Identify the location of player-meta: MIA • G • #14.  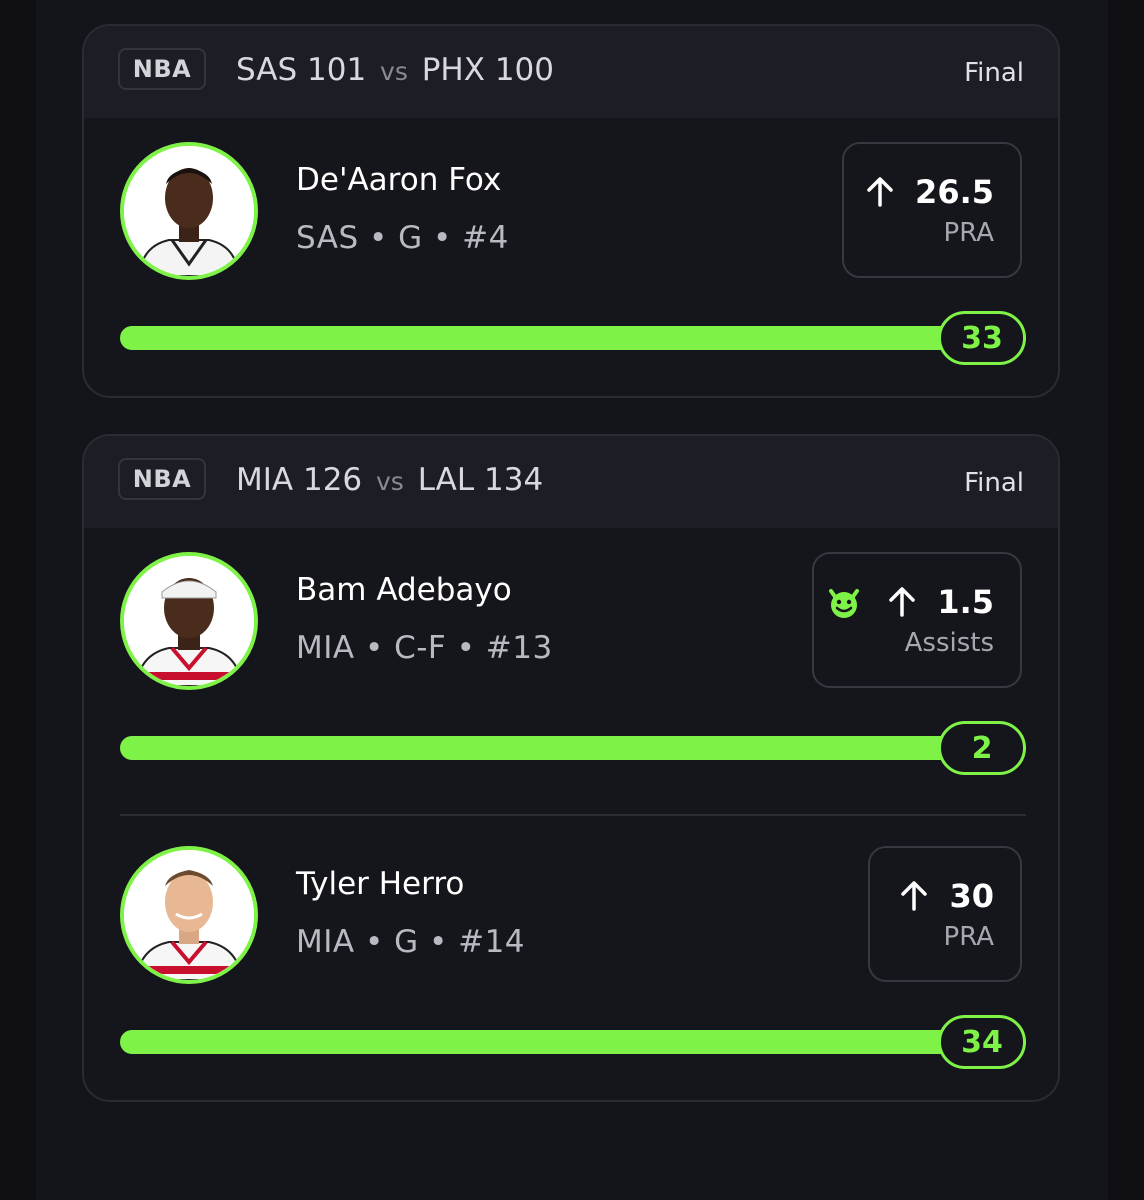
(411, 942).